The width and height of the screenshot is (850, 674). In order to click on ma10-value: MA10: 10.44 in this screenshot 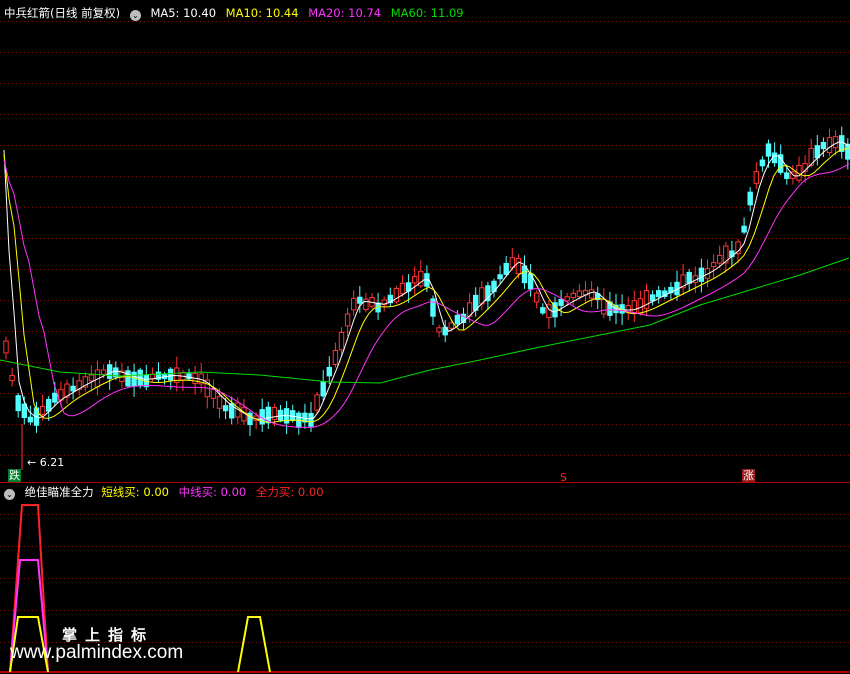, I will do `click(262, 13)`.